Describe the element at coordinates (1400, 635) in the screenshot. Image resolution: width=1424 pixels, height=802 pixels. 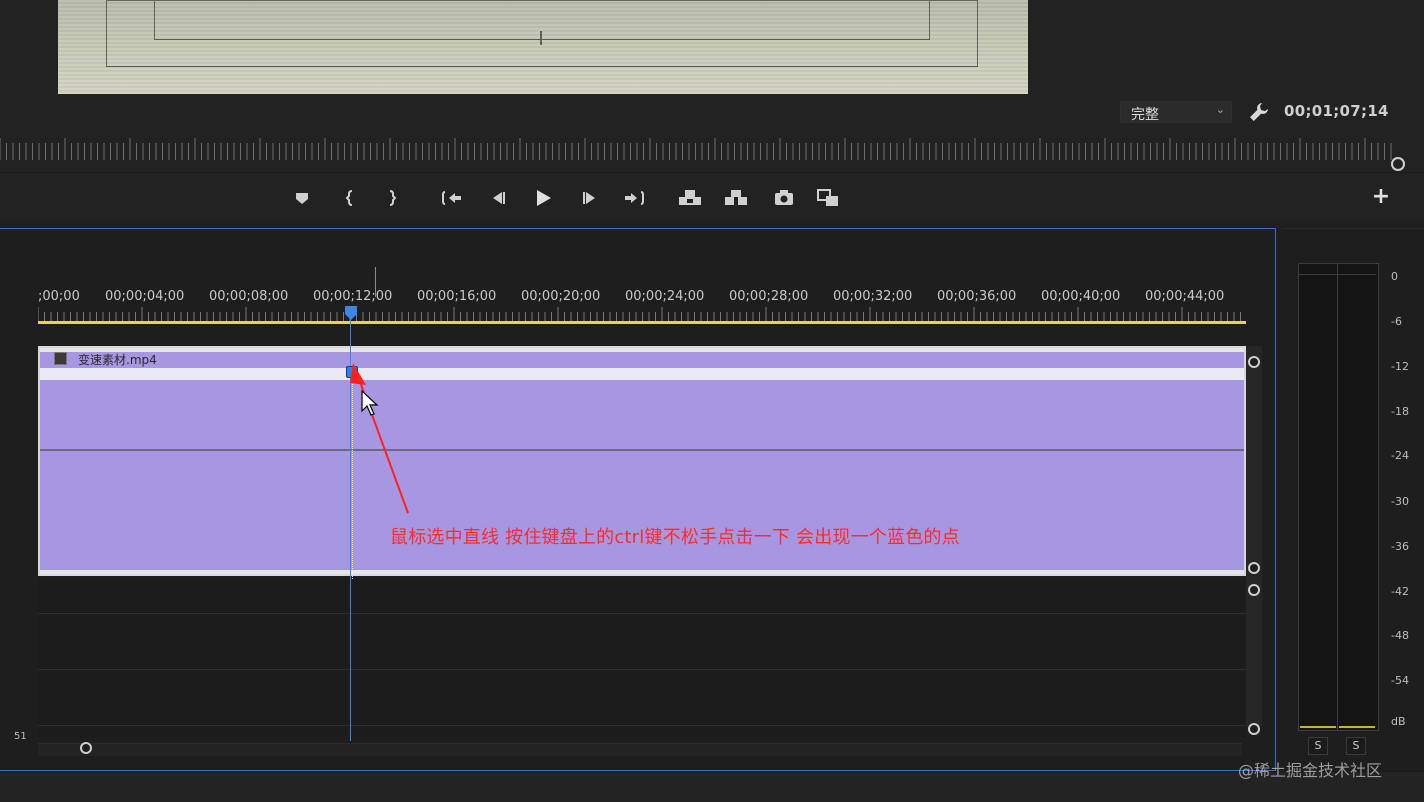
I see `db-label: -48` at that location.